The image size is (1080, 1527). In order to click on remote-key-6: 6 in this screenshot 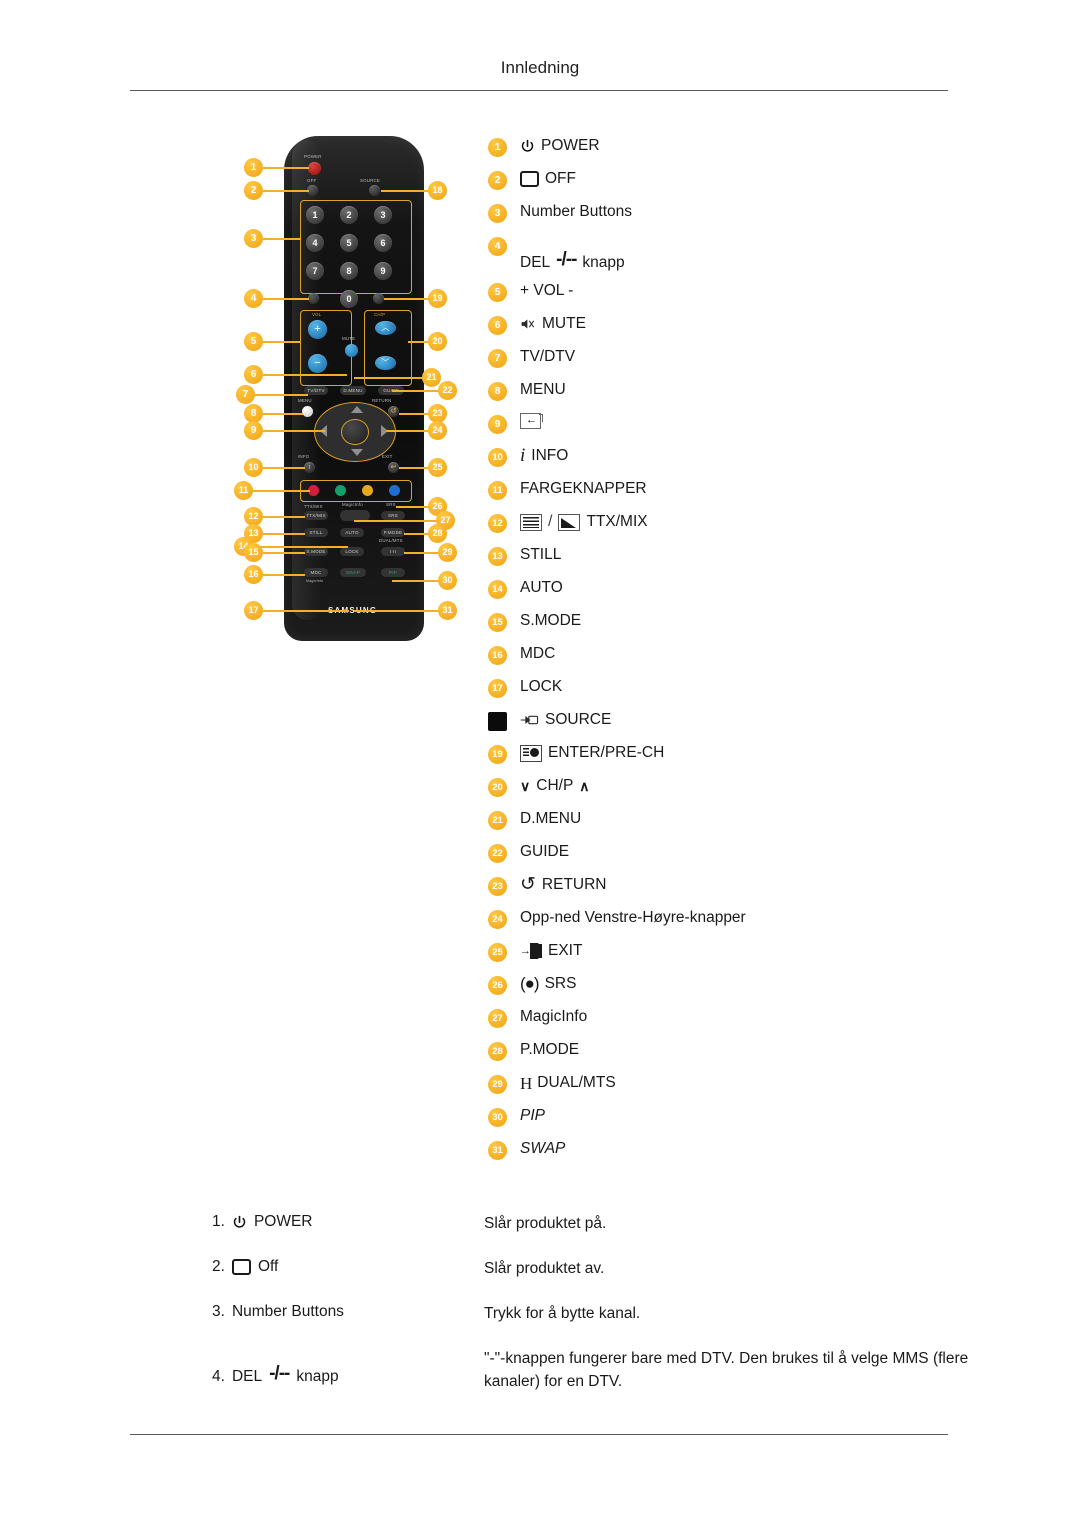, I will do `click(383, 243)`.